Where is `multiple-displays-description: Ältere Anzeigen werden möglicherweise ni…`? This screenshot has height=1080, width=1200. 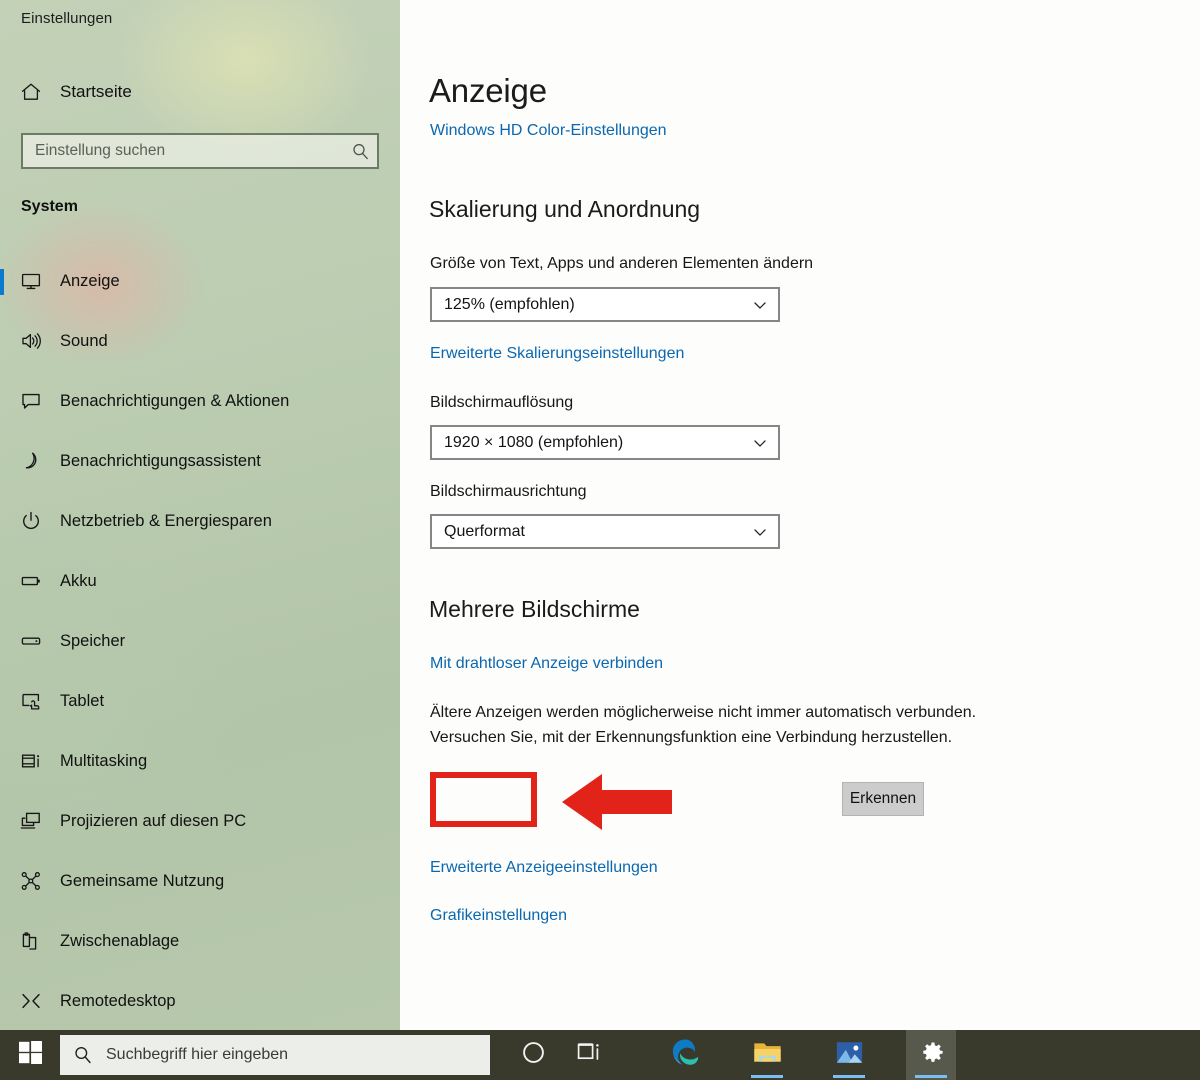 multiple-displays-description: Ältere Anzeigen werden möglicherweise ni… is located at coordinates (703, 725).